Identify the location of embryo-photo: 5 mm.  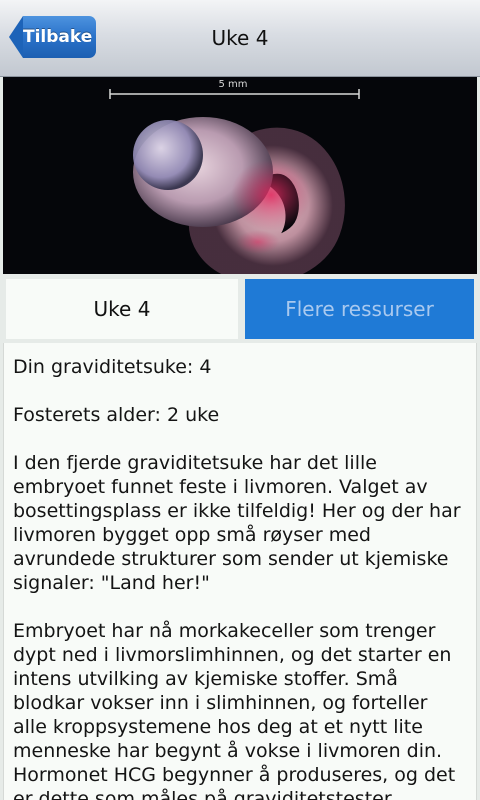
(234, 176).